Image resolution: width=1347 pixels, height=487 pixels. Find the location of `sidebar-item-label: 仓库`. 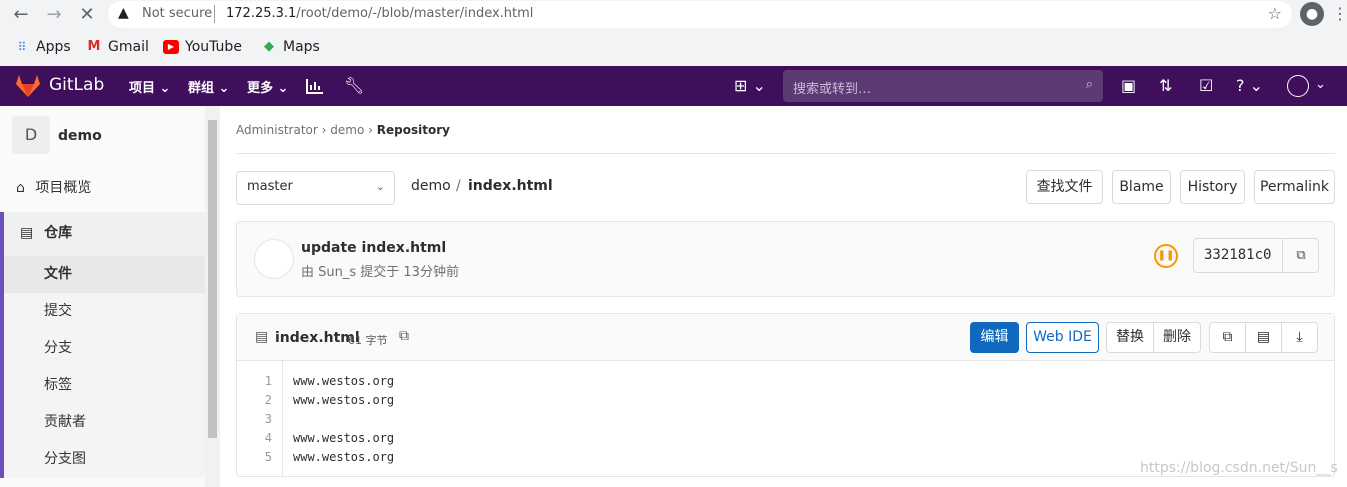

sidebar-item-label: 仓库 is located at coordinates (58, 233).